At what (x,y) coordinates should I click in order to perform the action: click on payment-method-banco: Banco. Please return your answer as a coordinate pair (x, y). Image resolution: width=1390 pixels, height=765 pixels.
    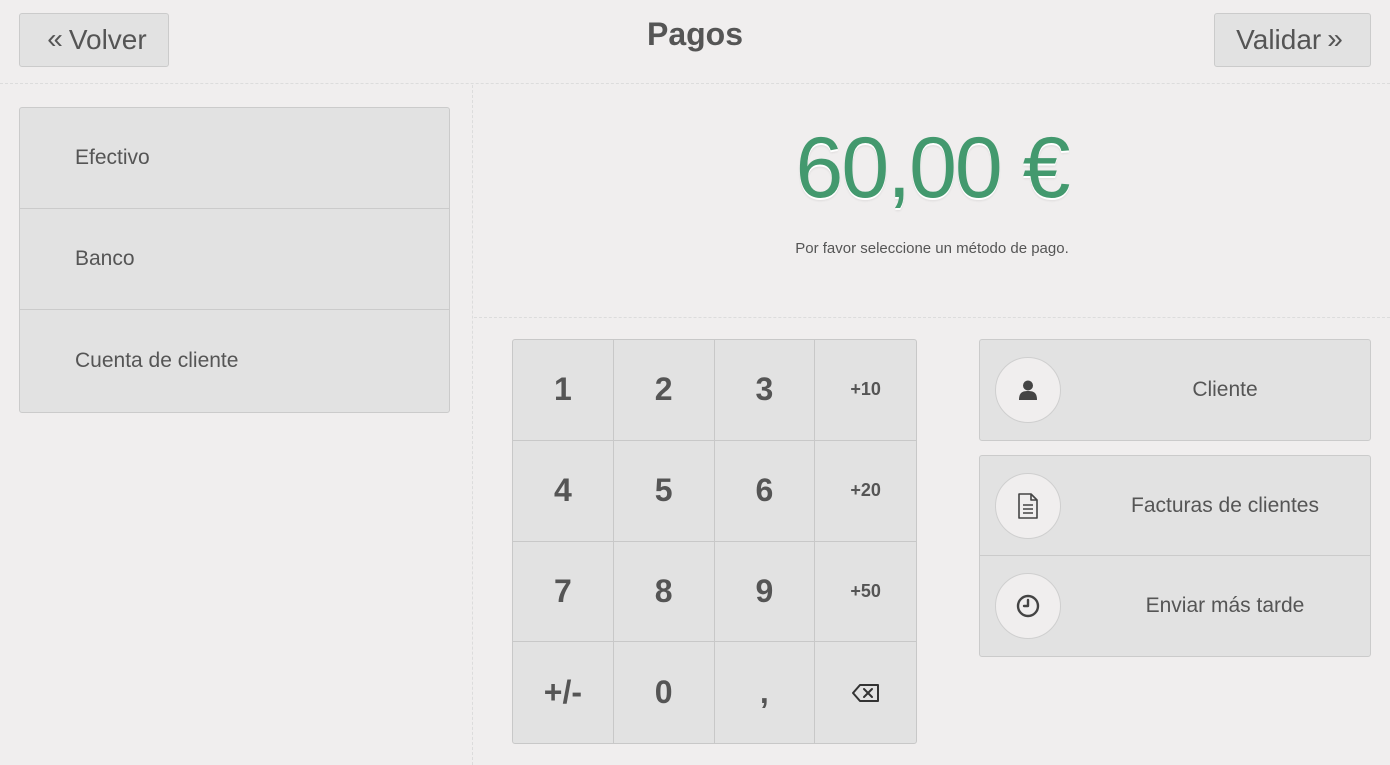
    Looking at the image, I should click on (234, 259).